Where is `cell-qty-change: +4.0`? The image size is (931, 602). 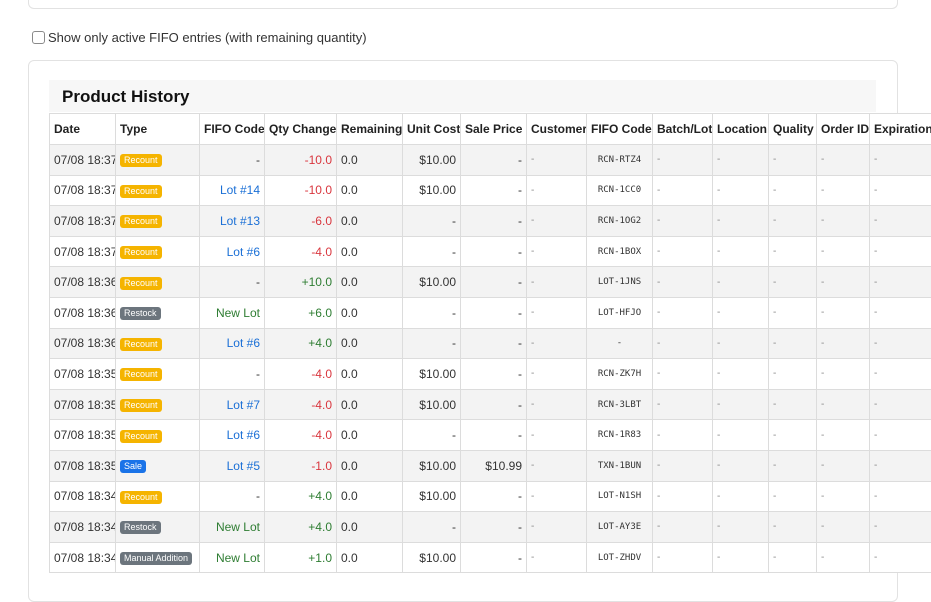
cell-qty-change: +4.0 is located at coordinates (301, 496).